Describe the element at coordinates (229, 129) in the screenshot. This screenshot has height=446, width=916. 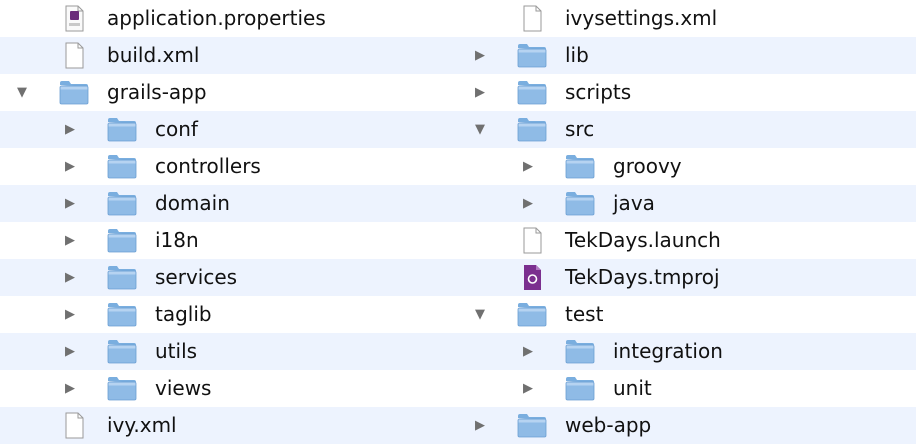
I see `file-row: ▶ conf` at that location.